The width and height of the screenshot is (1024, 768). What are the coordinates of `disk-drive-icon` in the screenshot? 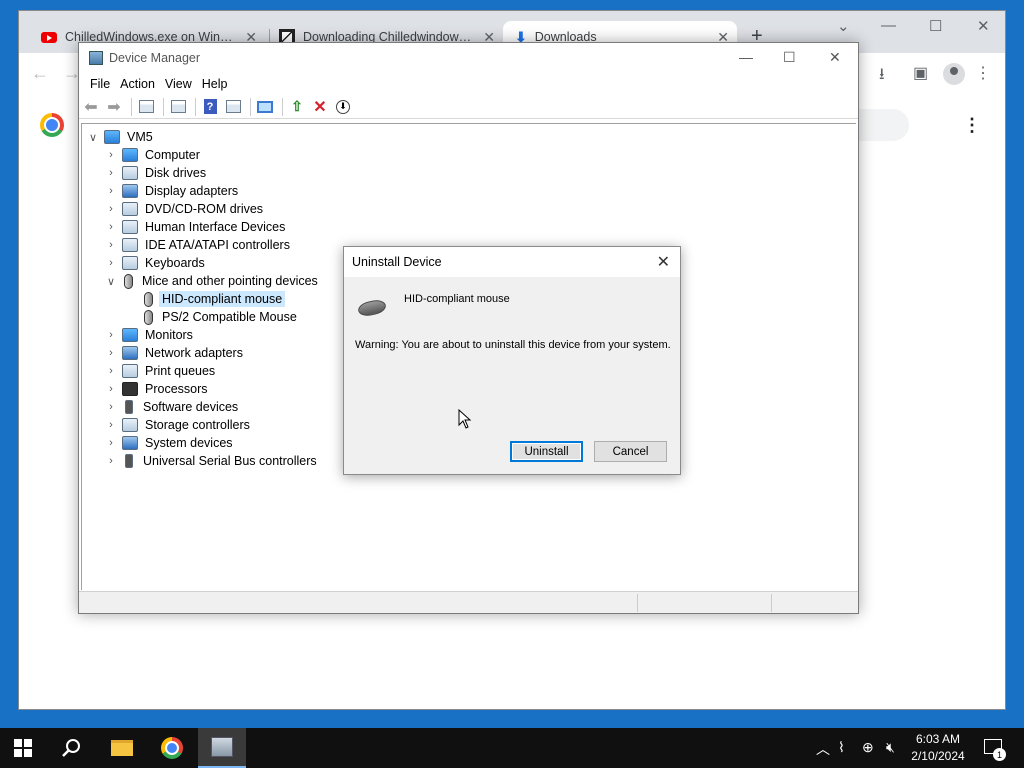 It's located at (130, 173).